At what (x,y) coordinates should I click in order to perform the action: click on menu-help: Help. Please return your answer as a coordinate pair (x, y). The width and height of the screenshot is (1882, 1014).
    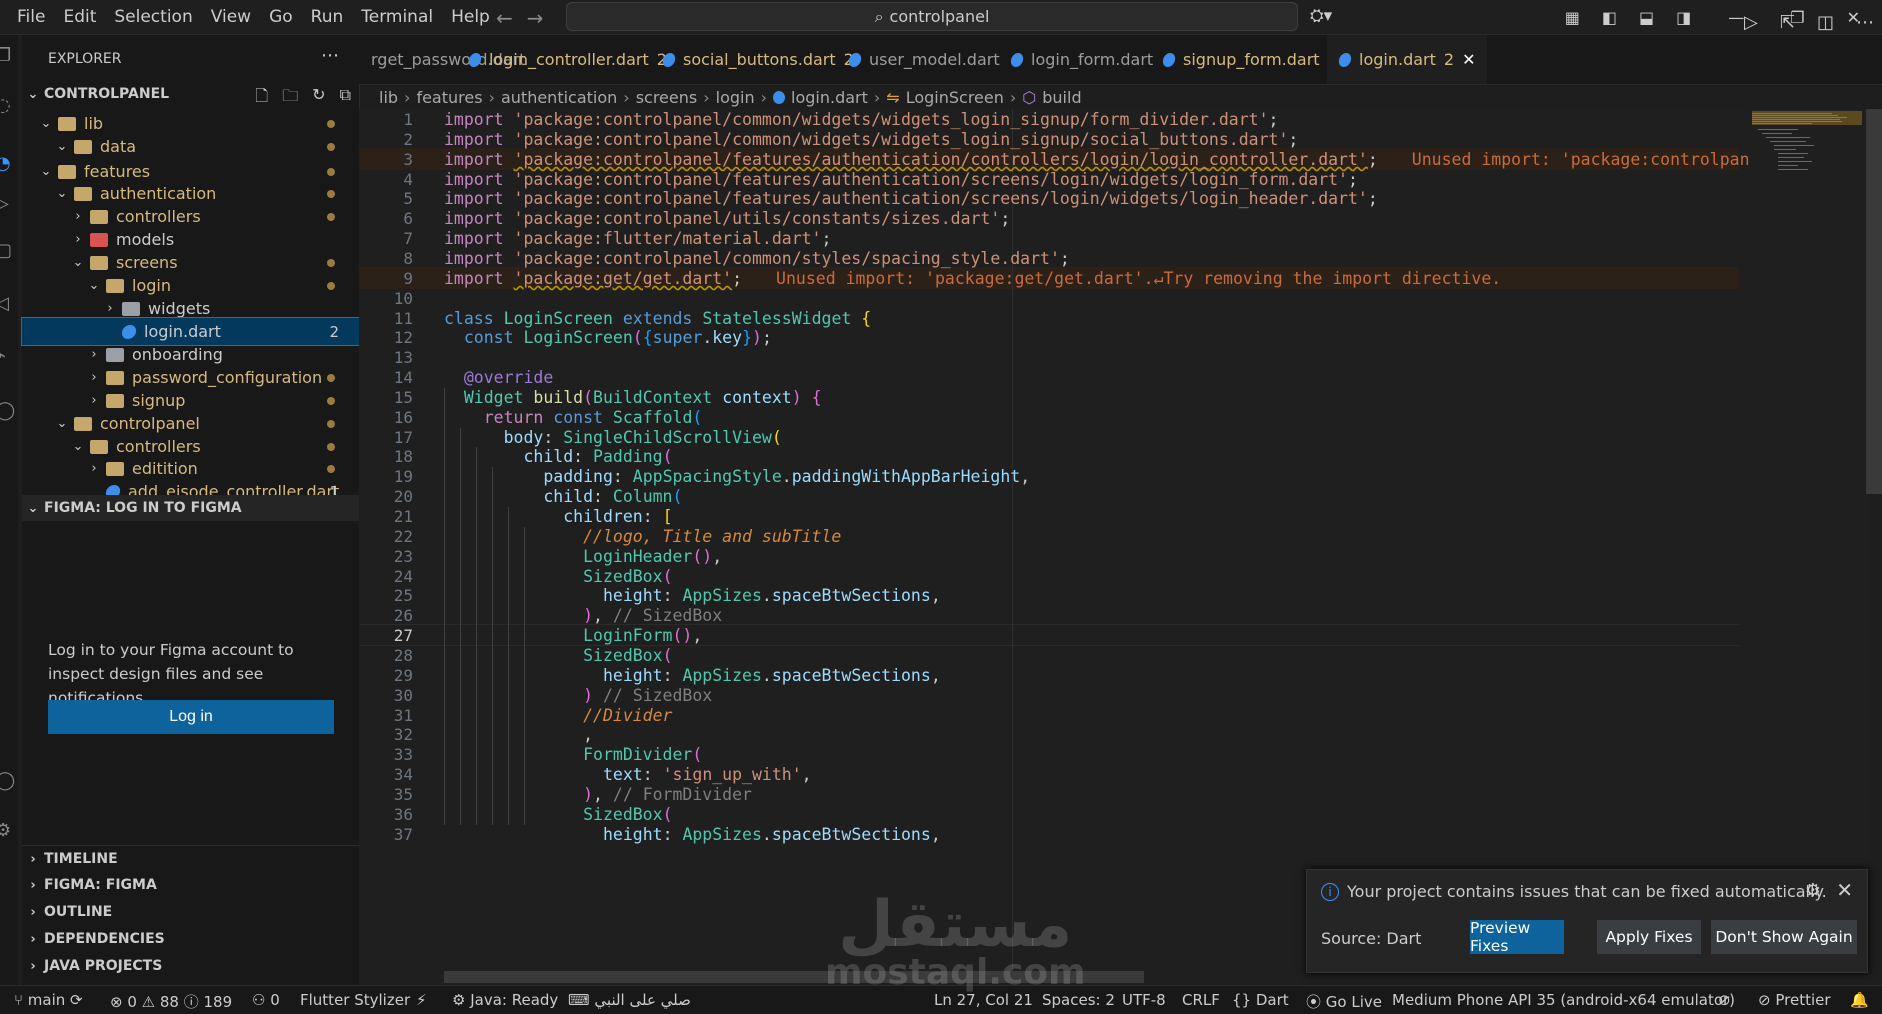
    Looking at the image, I should click on (470, 17).